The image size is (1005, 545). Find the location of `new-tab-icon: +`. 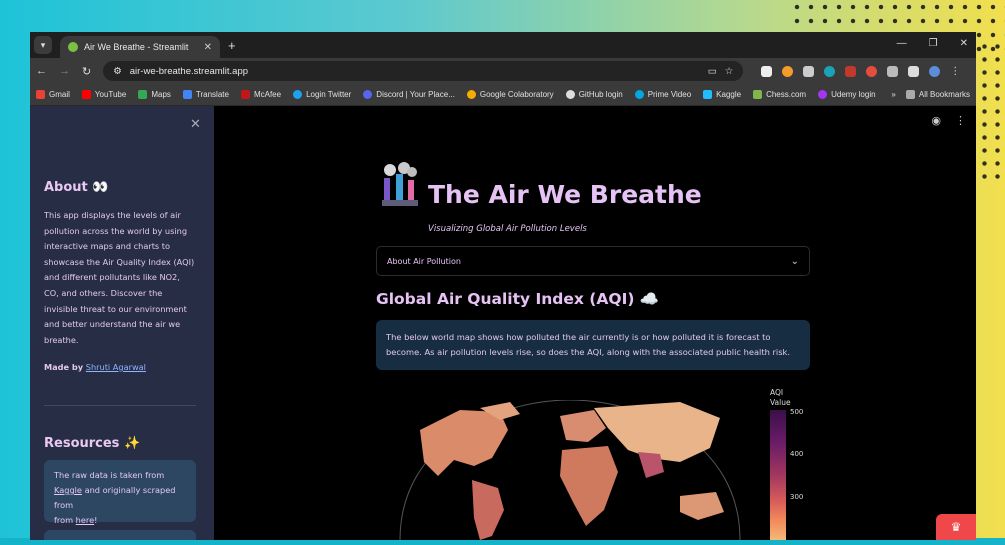

new-tab-icon: + is located at coordinates (232, 45).